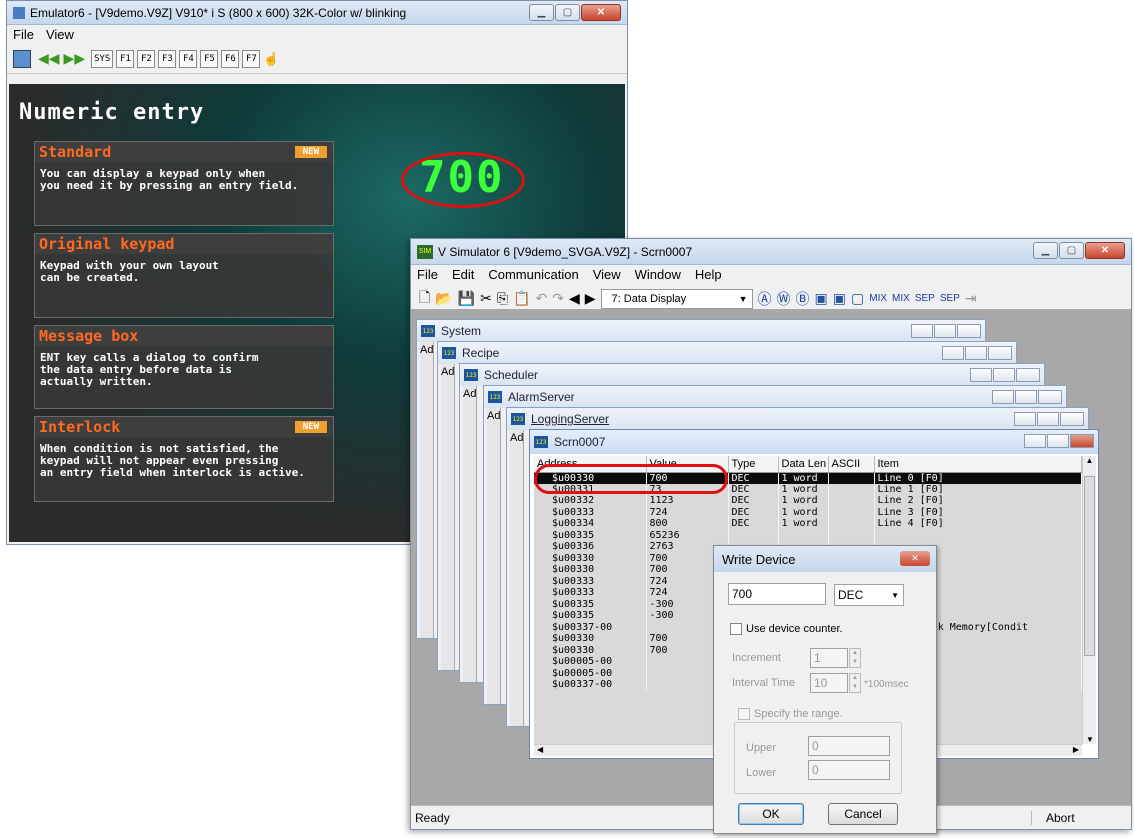 This screenshot has height=839, width=1134. What do you see at coordinates (590, 501) in the screenshot?
I see `cell-address: $u00332` at bounding box center [590, 501].